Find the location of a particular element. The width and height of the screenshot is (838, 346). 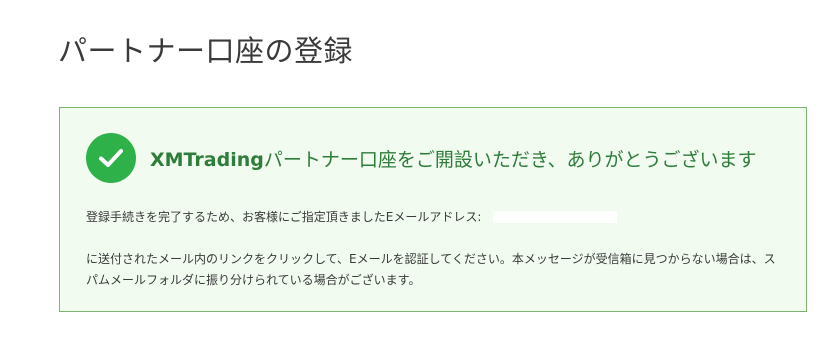

success-heading: XMTradingパートナー口座をご開設いただき、ありがとうございます is located at coordinates (453, 158).